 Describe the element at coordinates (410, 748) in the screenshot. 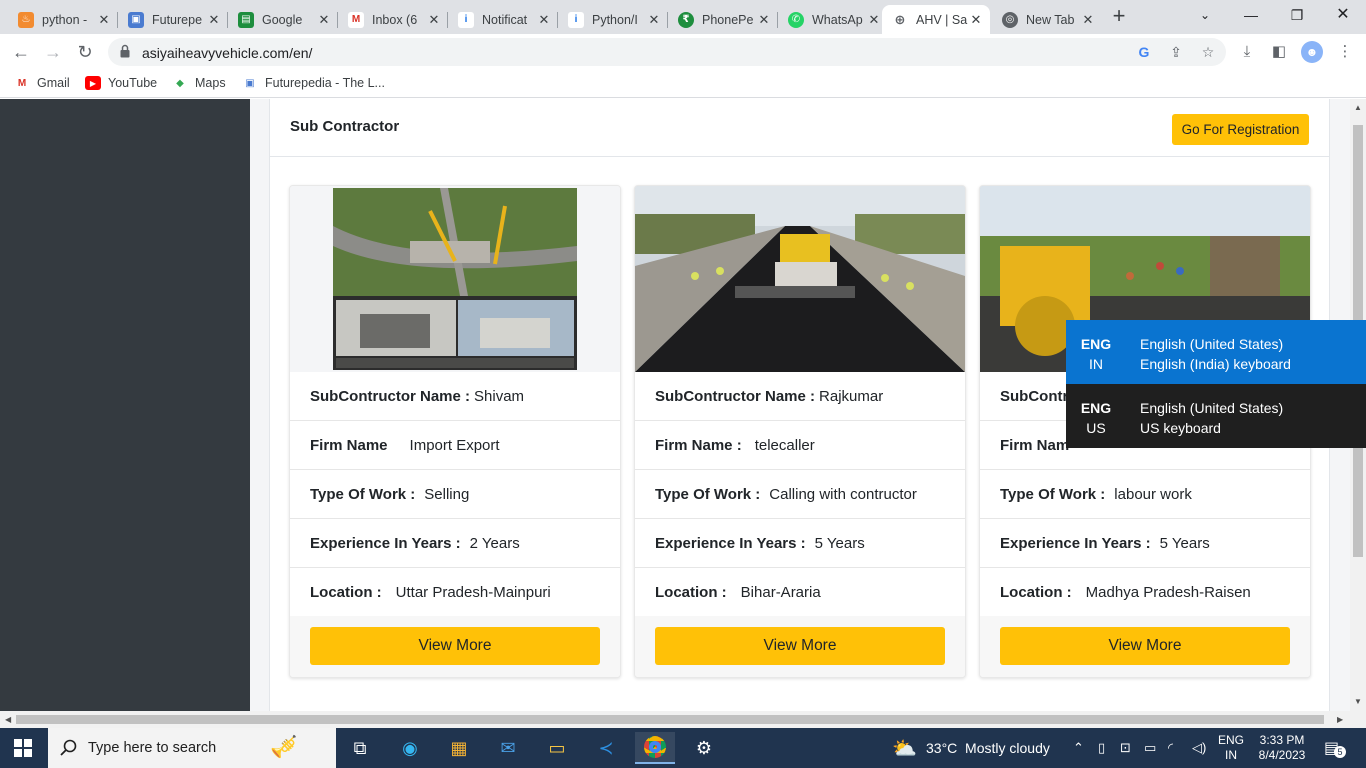

I see `edge-icon: ◉` at that location.